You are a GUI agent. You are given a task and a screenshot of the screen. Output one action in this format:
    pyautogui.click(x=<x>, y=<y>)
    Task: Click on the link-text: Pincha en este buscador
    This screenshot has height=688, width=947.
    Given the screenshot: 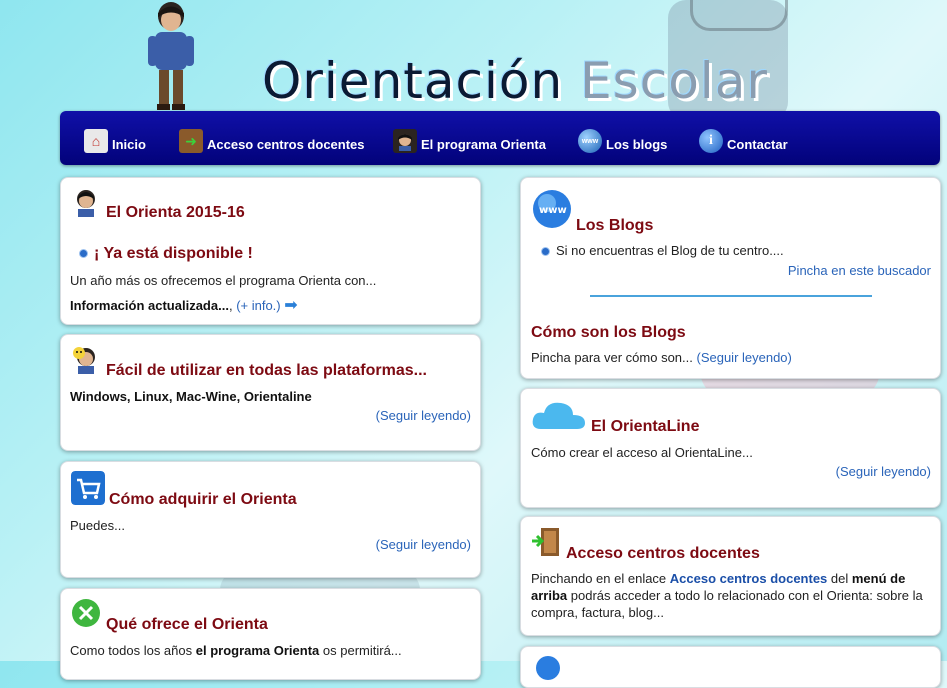 What is the action you would take?
    pyautogui.click(x=859, y=270)
    